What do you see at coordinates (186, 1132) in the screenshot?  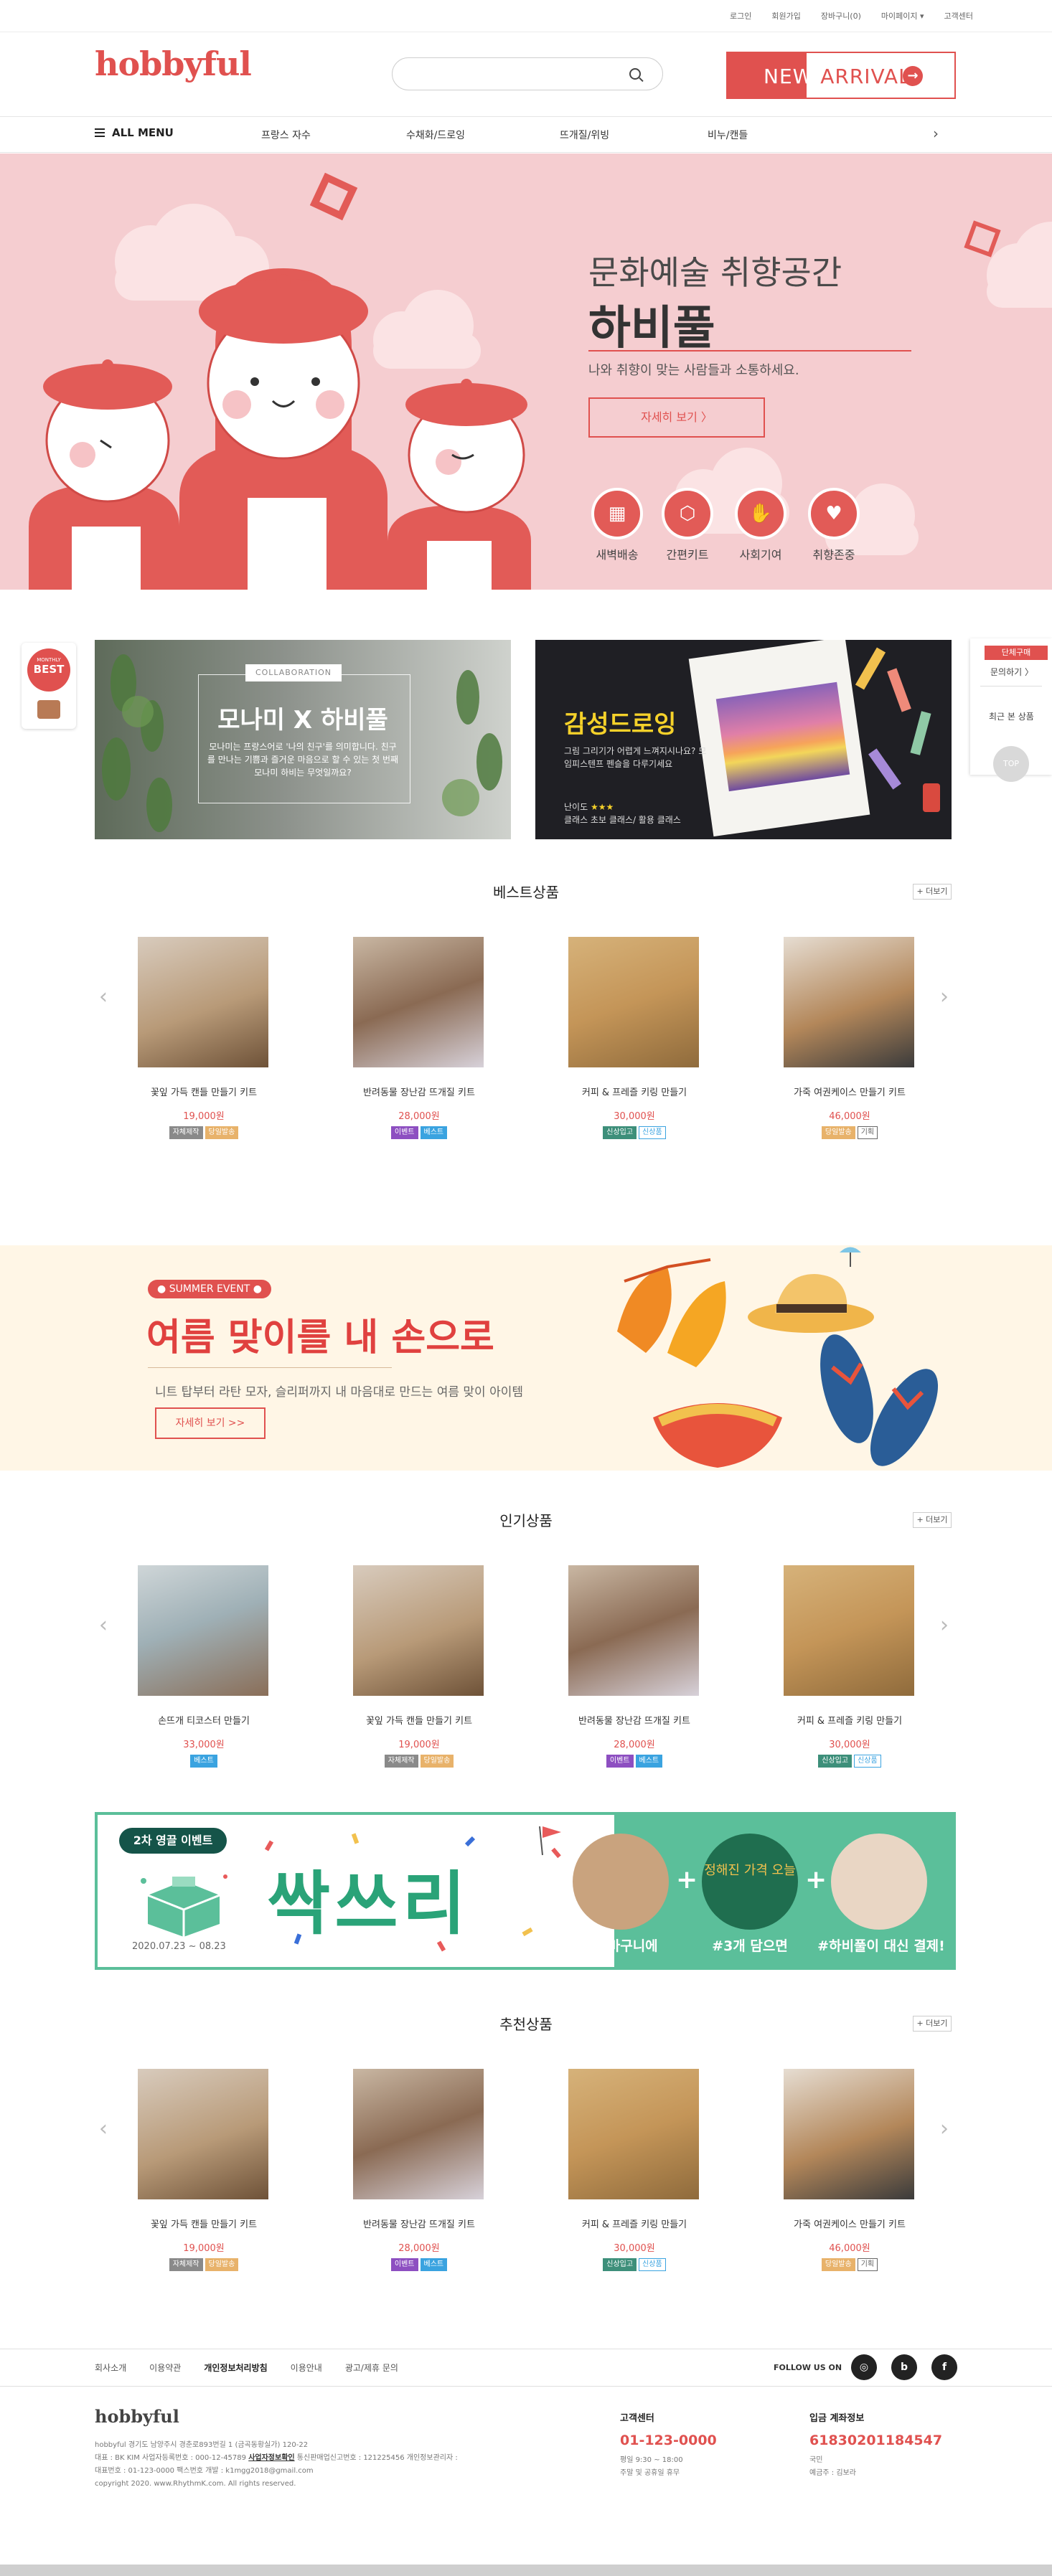 I see `product-badge: 자체제작` at bounding box center [186, 1132].